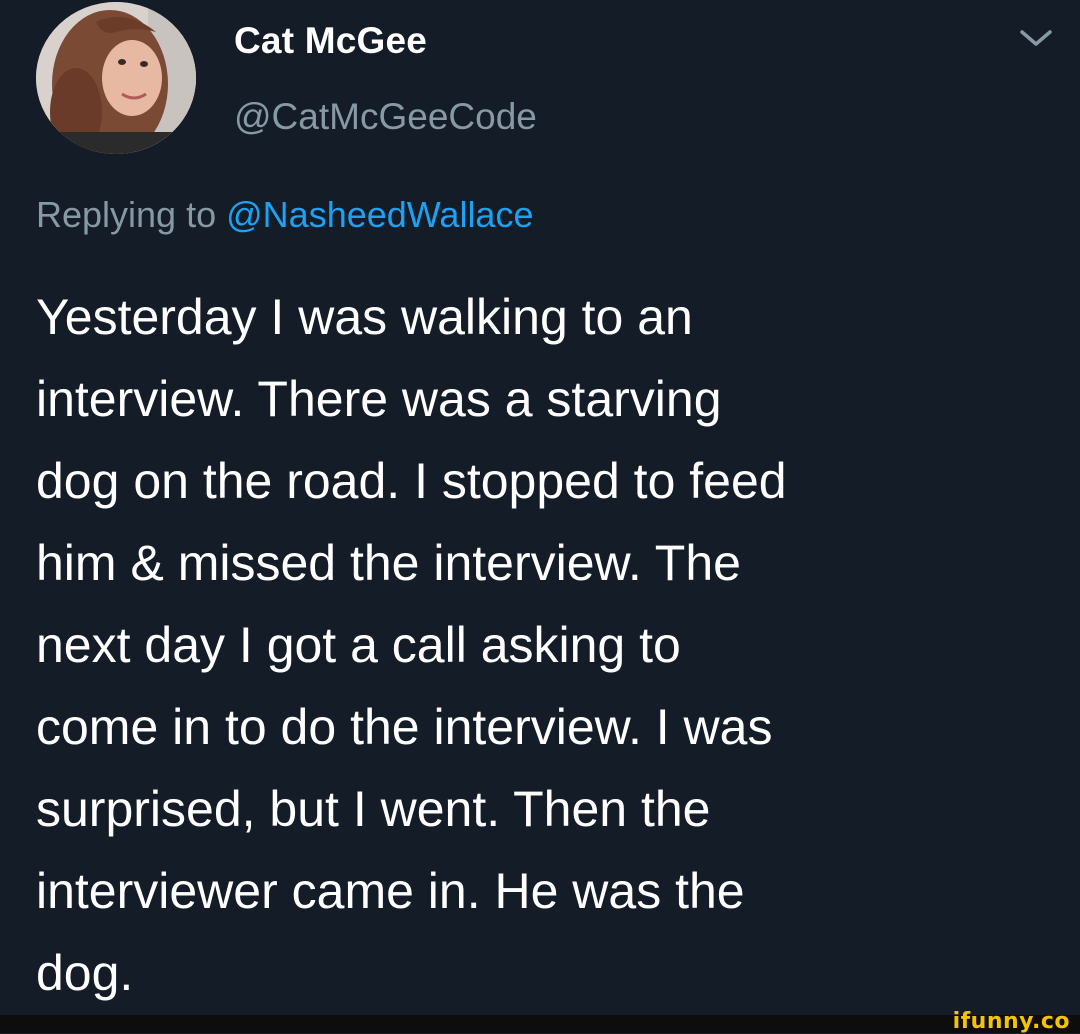  Describe the element at coordinates (126, 214) in the screenshot. I see `reply-prefix: Replying to` at that location.